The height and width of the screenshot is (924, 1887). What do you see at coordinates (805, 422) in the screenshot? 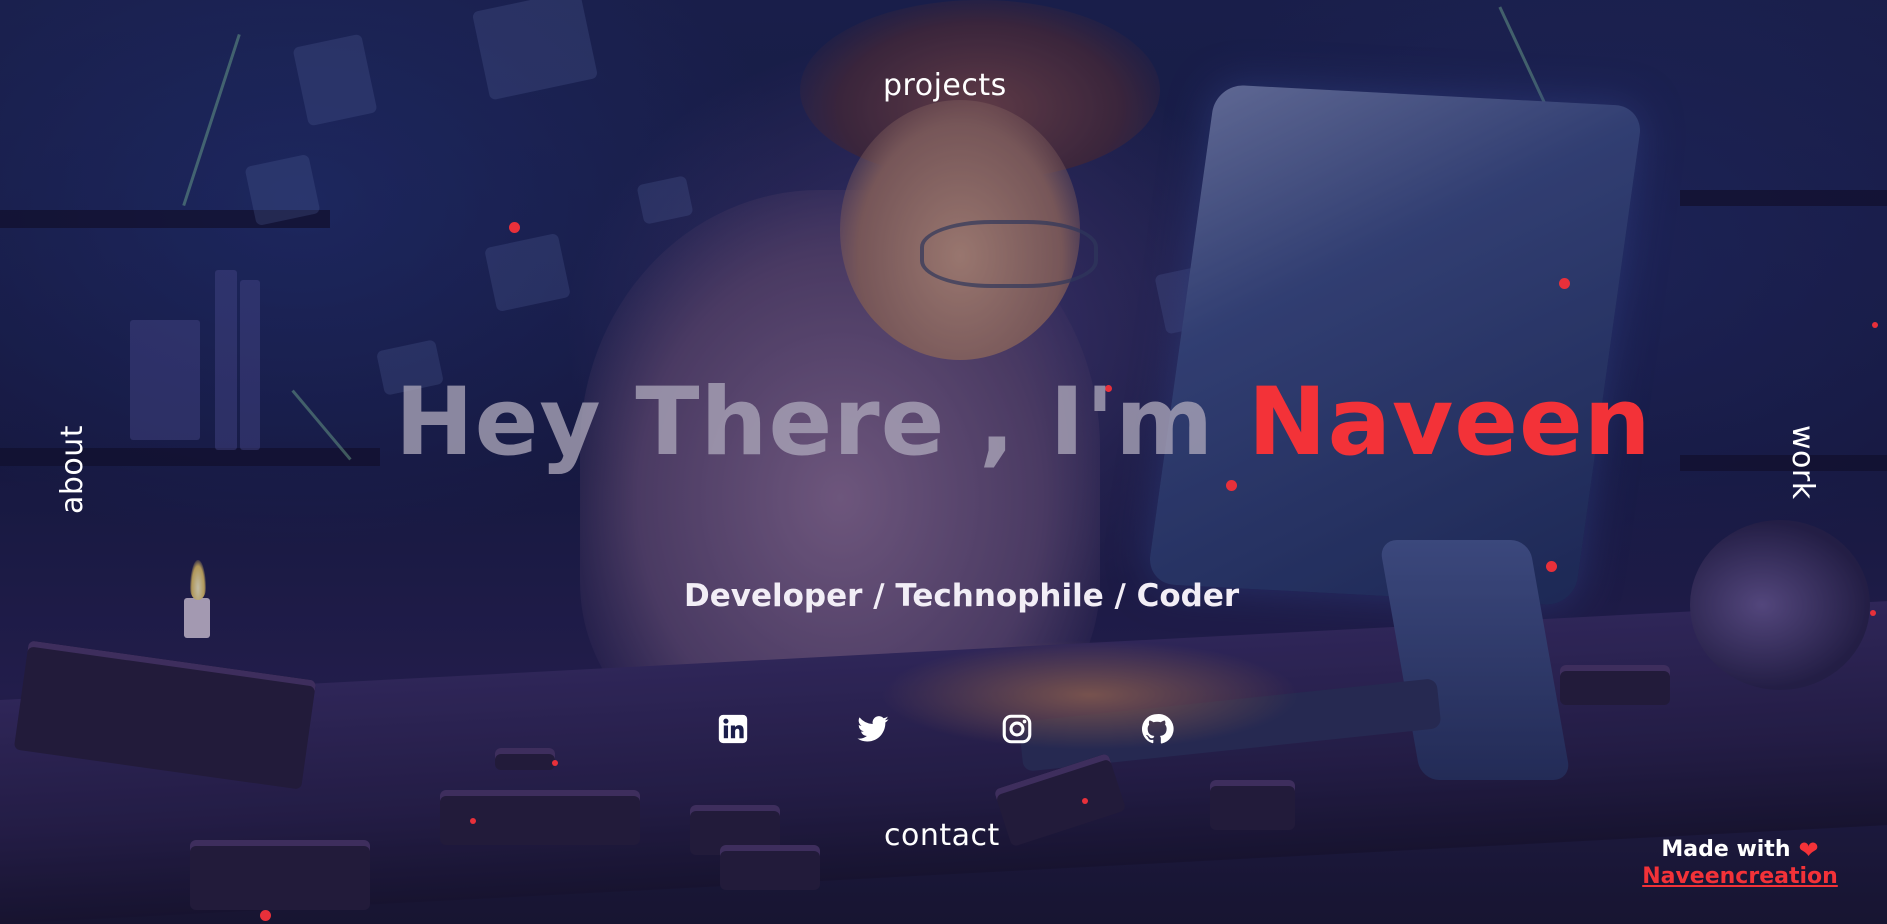
I see `hero-greeting: Hey There , I'm` at bounding box center [805, 422].